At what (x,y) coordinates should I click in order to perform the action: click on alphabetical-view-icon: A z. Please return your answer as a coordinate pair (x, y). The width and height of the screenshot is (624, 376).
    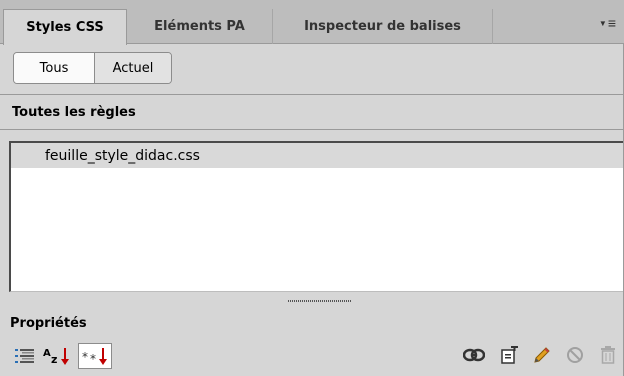
    Looking at the image, I should click on (57, 356).